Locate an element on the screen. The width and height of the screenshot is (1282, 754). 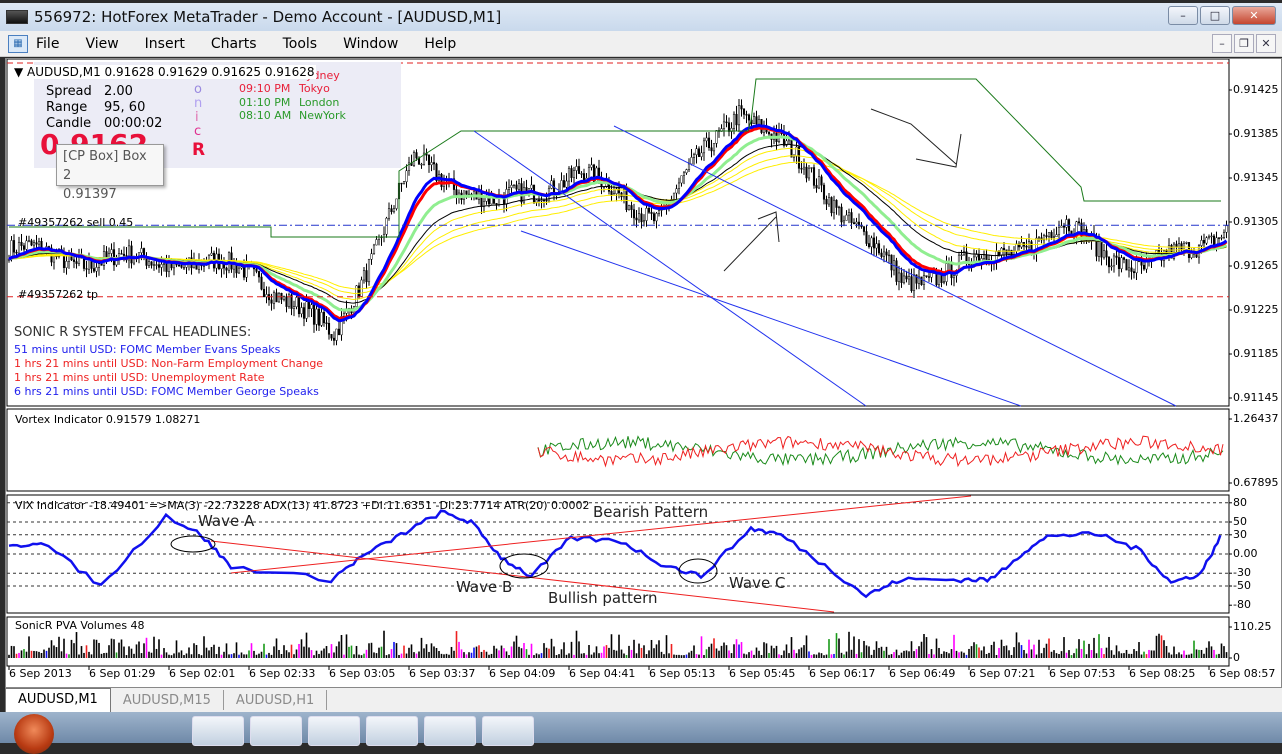
tab-audusd-m15: AUDUSD,M15 is located at coordinates (167, 700).